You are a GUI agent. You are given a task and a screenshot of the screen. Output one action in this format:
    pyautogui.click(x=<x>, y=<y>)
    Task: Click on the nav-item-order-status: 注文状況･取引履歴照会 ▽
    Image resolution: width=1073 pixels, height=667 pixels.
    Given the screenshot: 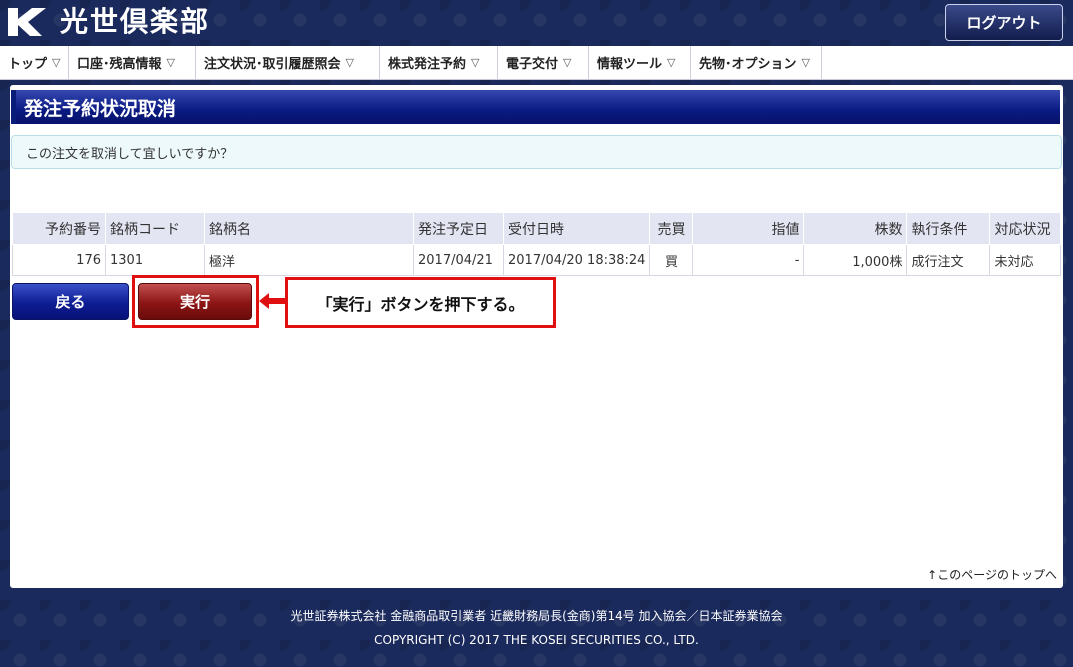 What is the action you would take?
    pyautogui.click(x=288, y=62)
    